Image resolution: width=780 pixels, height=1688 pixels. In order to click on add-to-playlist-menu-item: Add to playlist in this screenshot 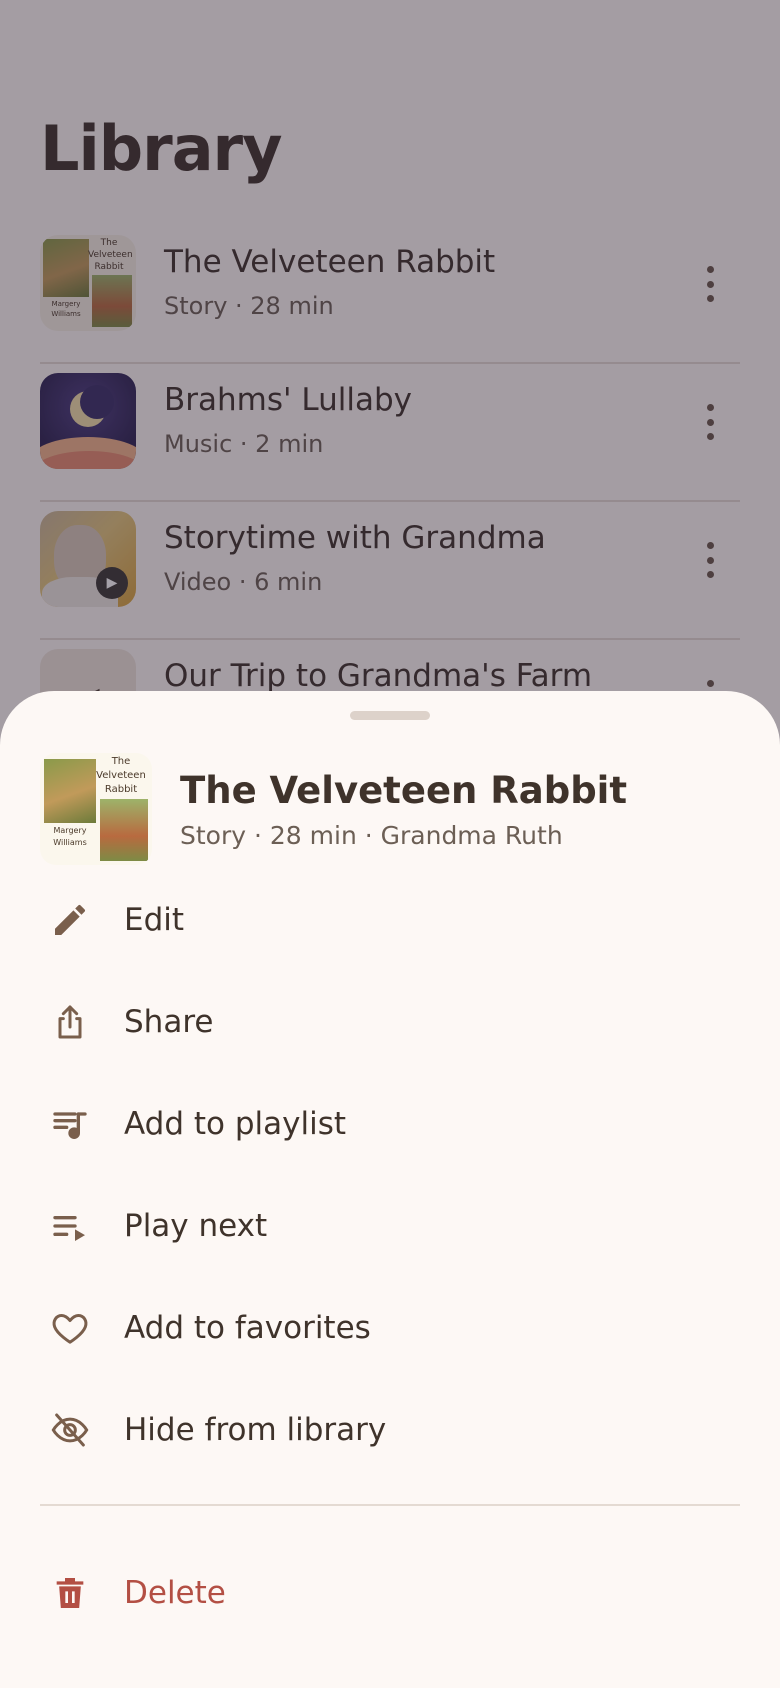, I will do `click(390, 1124)`.